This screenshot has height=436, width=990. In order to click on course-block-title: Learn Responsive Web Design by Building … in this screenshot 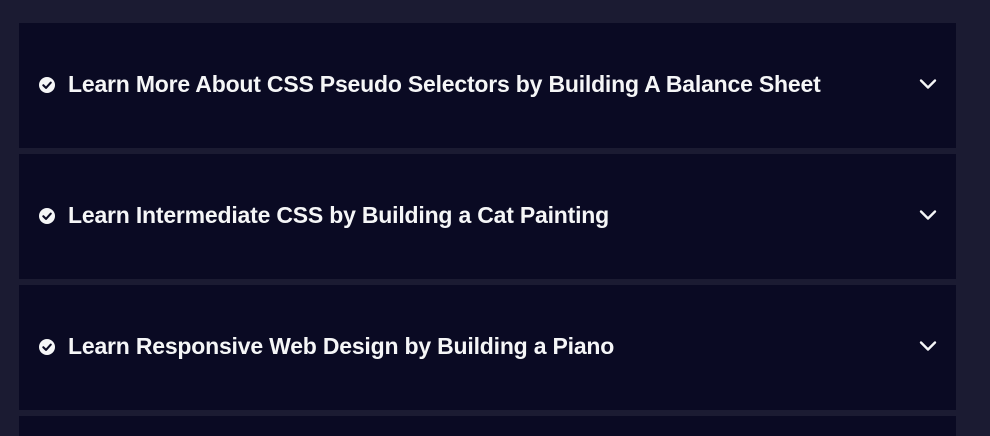, I will do `click(341, 345)`.